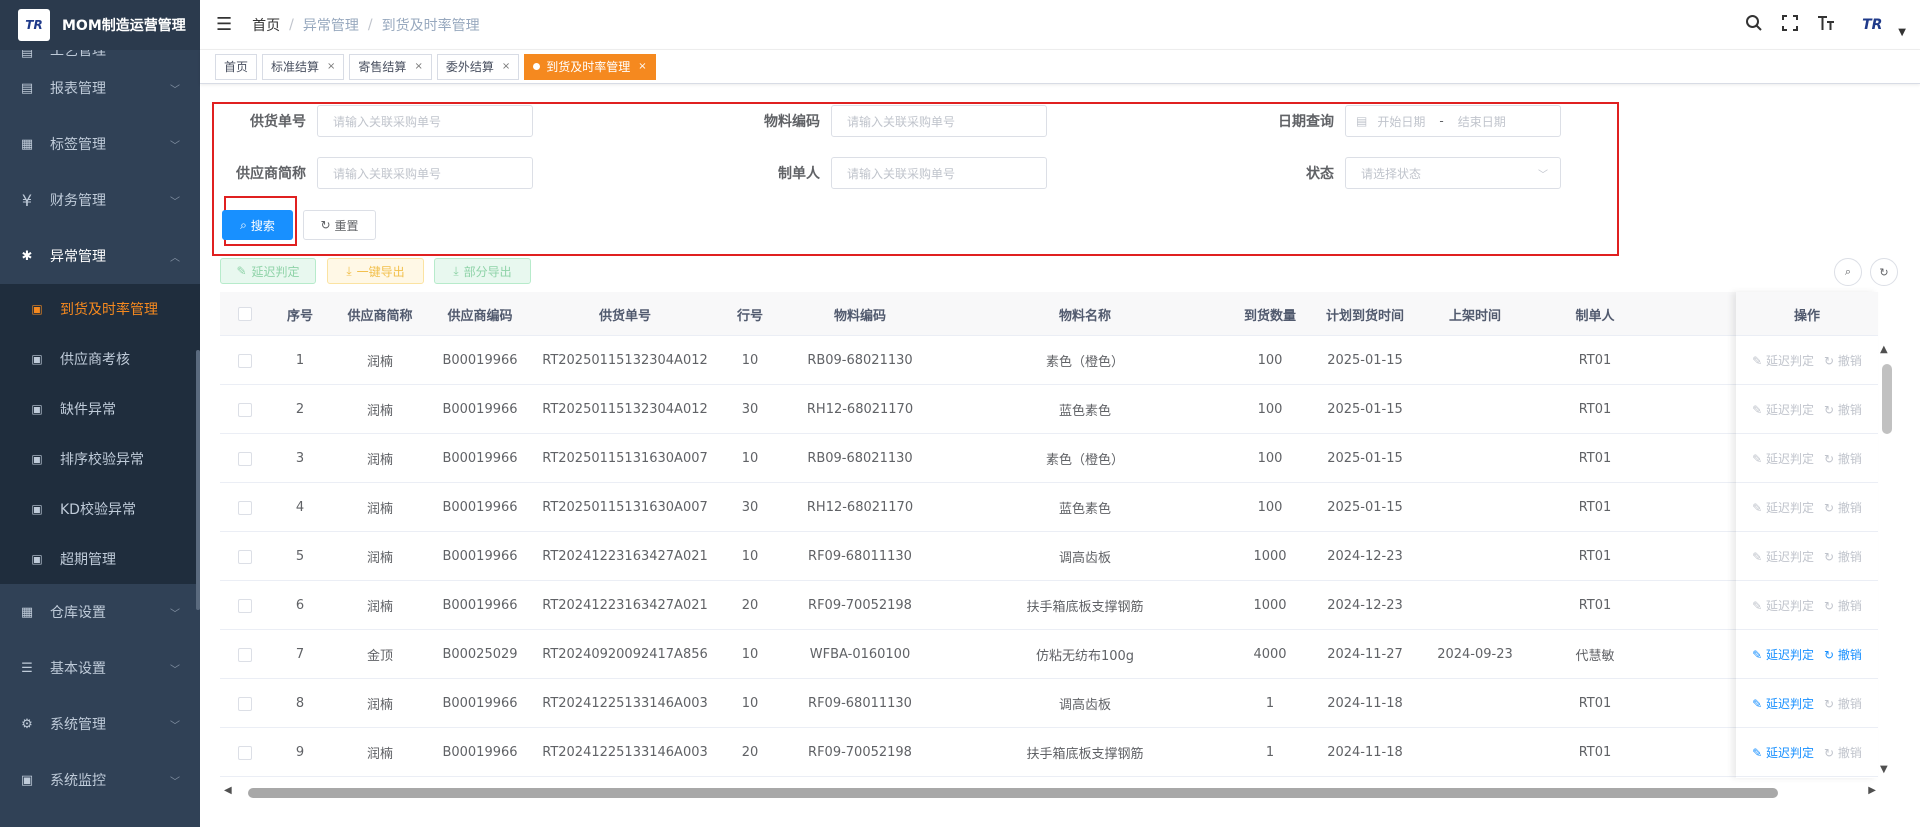 The height and width of the screenshot is (827, 1920). I want to click on search-icon, so click(1754, 25).